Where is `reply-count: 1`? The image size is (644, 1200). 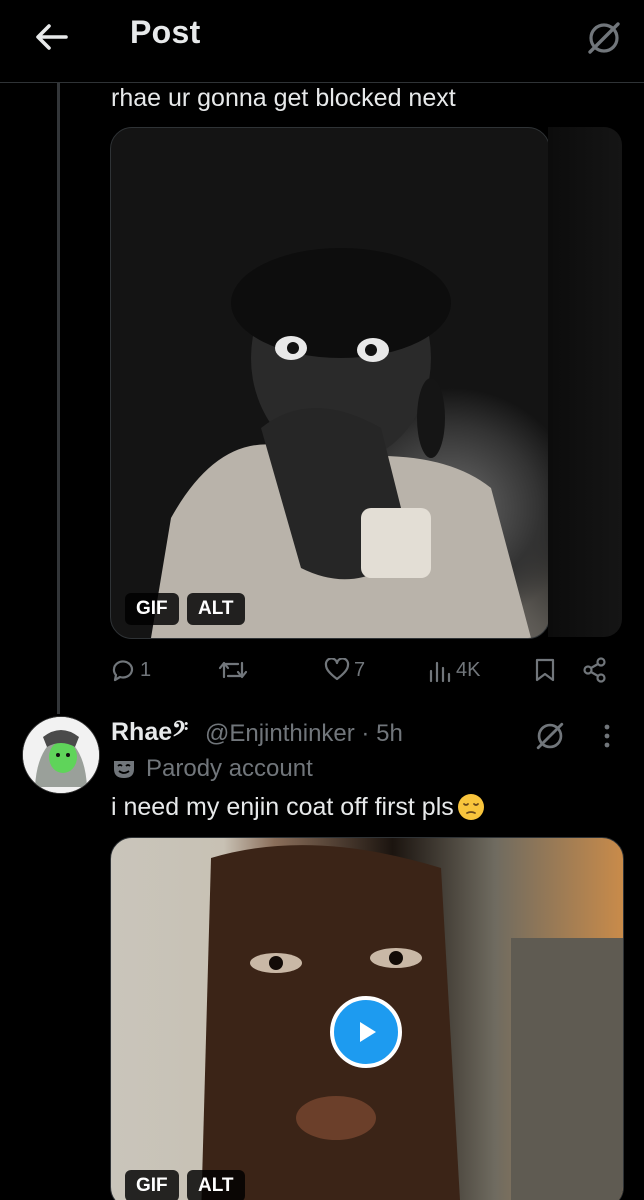 reply-count: 1 is located at coordinates (146, 669).